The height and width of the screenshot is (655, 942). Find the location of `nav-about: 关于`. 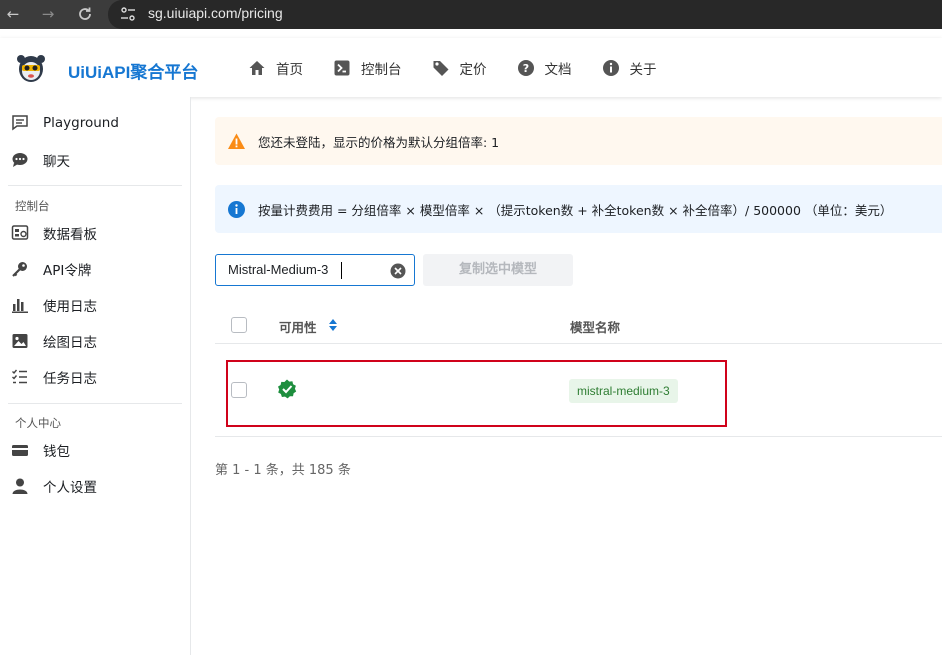

nav-about: 关于 is located at coordinates (629, 68).